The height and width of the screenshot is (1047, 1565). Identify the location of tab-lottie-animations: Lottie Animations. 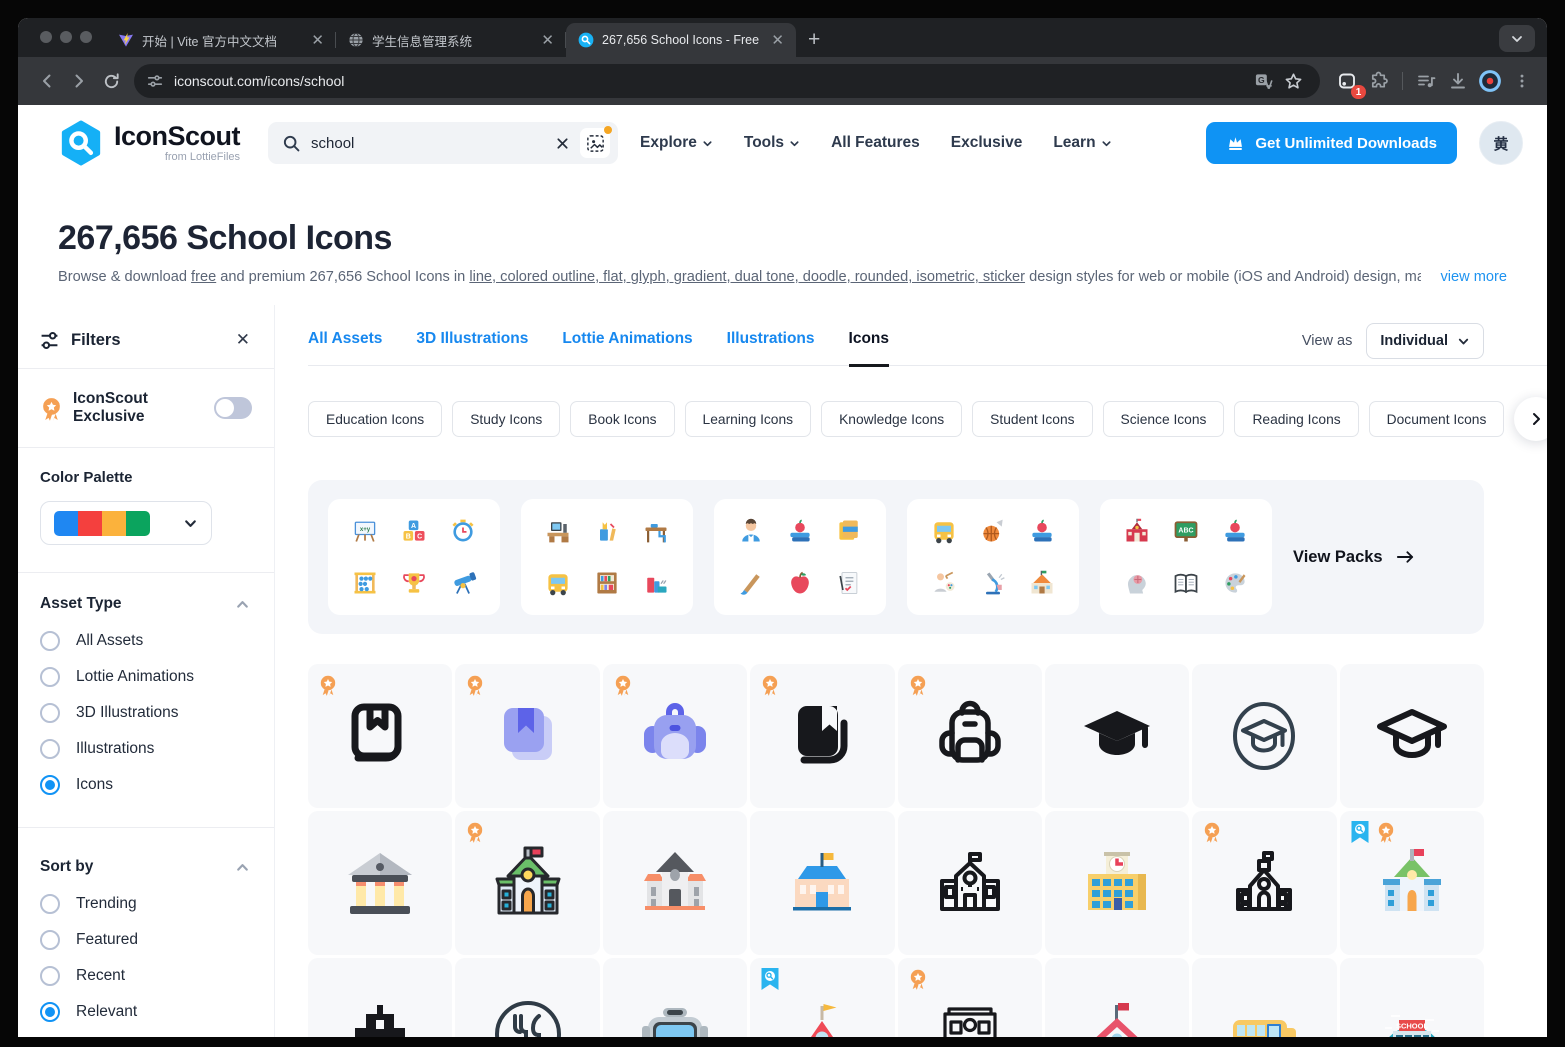
(627, 347).